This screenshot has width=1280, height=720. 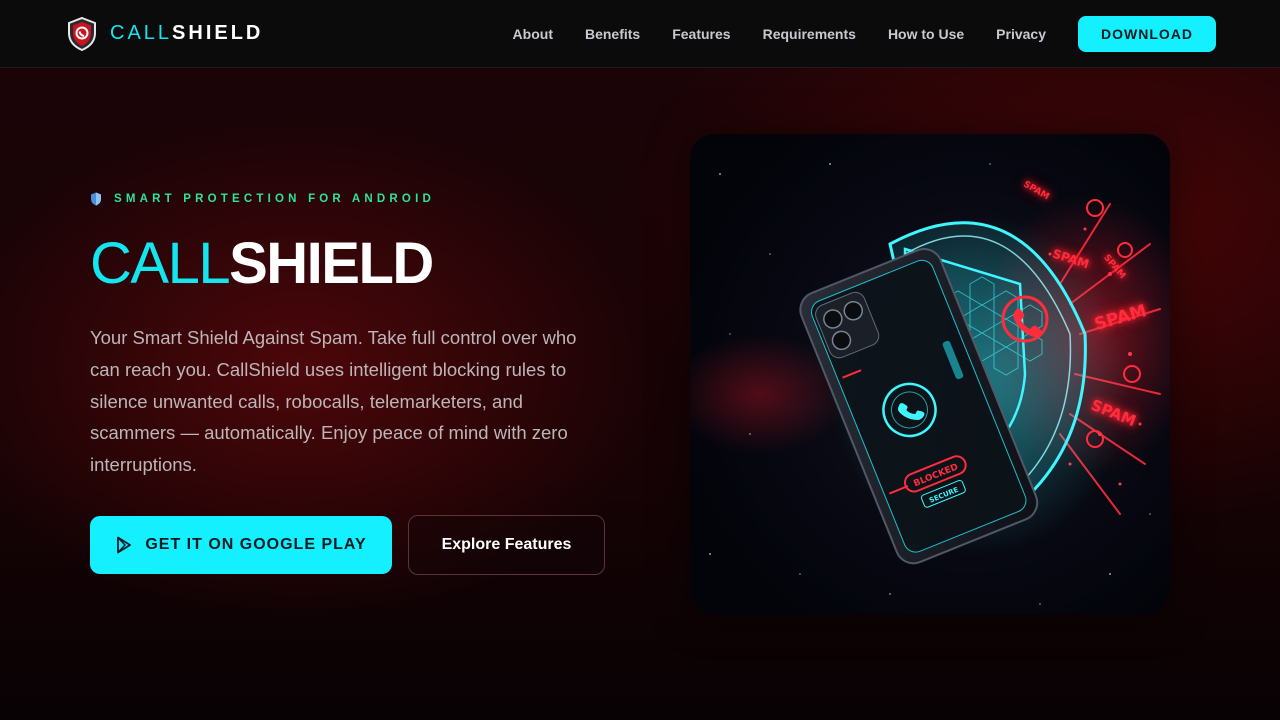 What do you see at coordinates (82, 33) in the screenshot?
I see `shield-logo-icon` at bounding box center [82, 33].